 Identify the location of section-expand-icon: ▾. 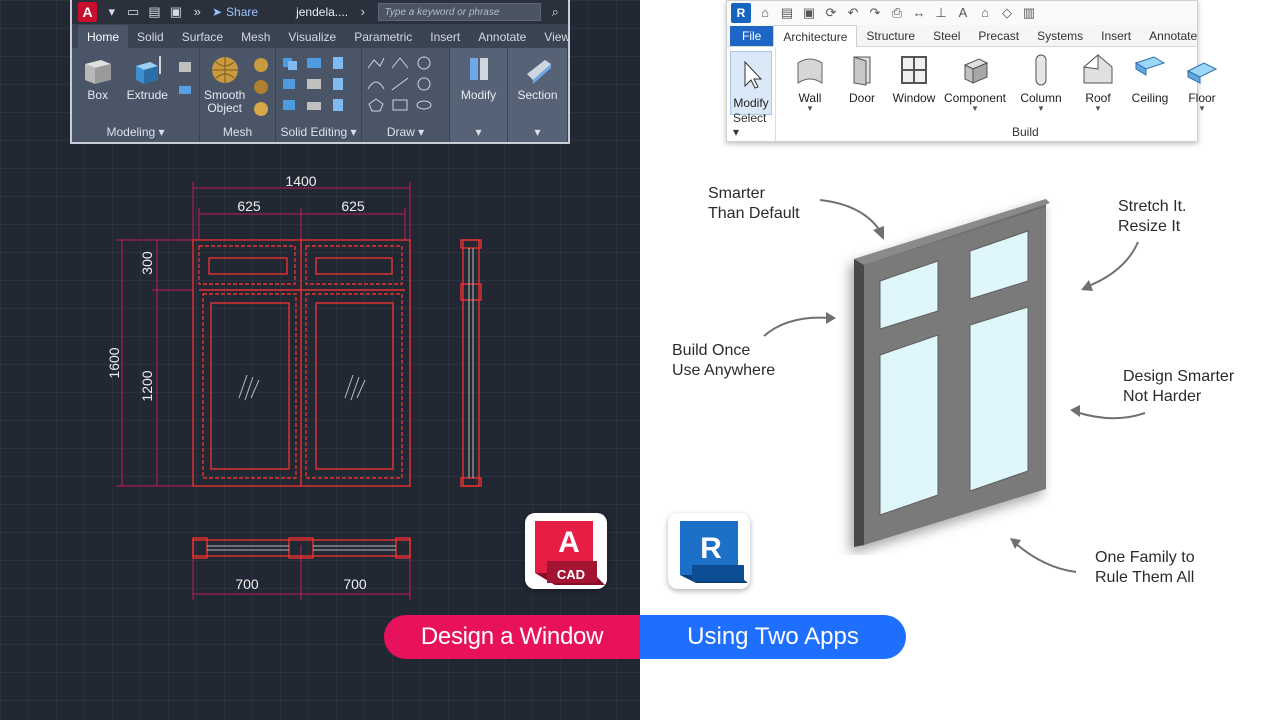
(537, 132).